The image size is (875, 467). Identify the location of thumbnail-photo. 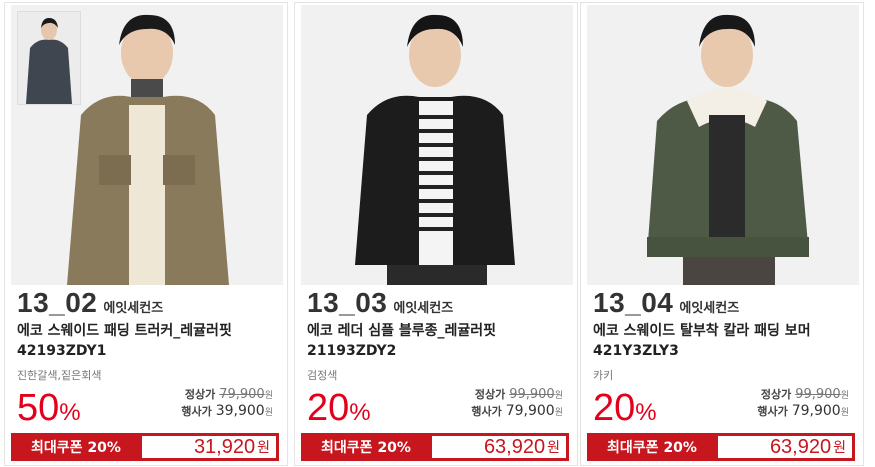
(49, 58).